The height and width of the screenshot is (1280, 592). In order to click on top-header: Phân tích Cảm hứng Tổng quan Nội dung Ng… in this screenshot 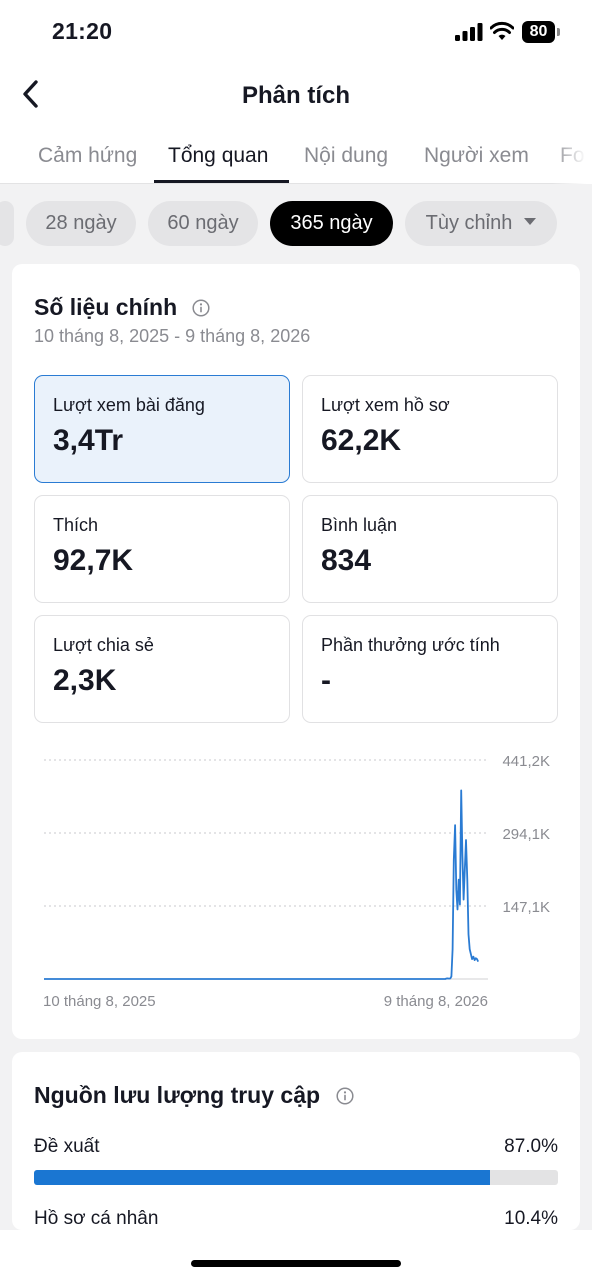, I will do `click(296, 124)`.